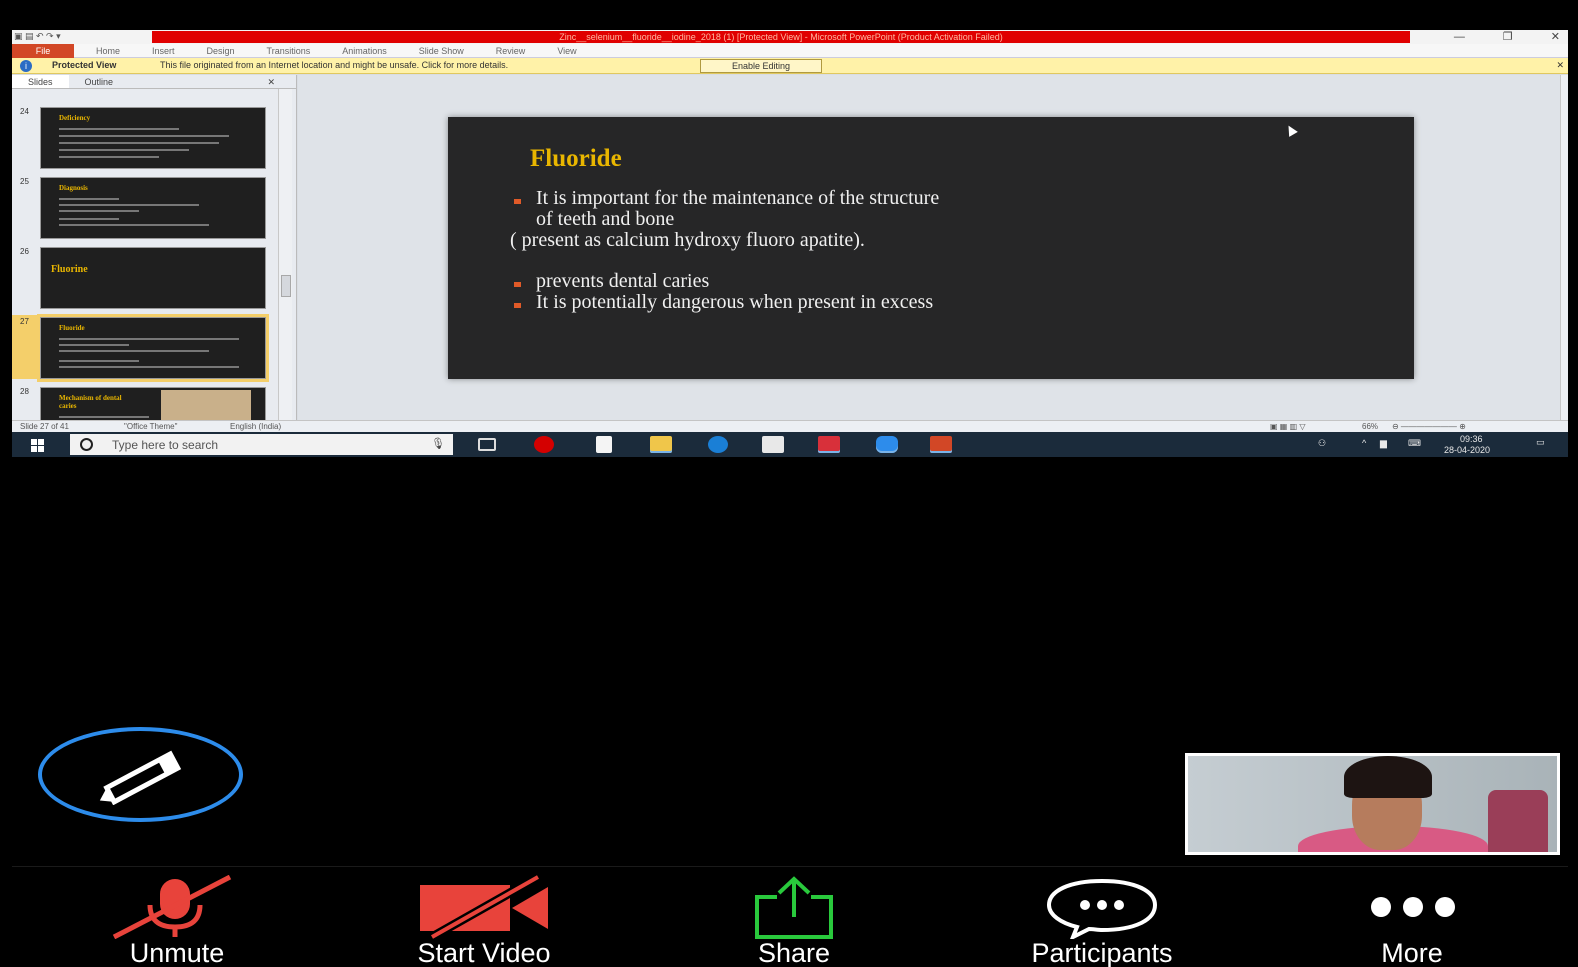 Image resolution: width=1578 pixels, height=967 pixels. Describe the element at coordinates (623, 281) in the screenshot. I see `slide-text-line: prevents dental caries` at that location.